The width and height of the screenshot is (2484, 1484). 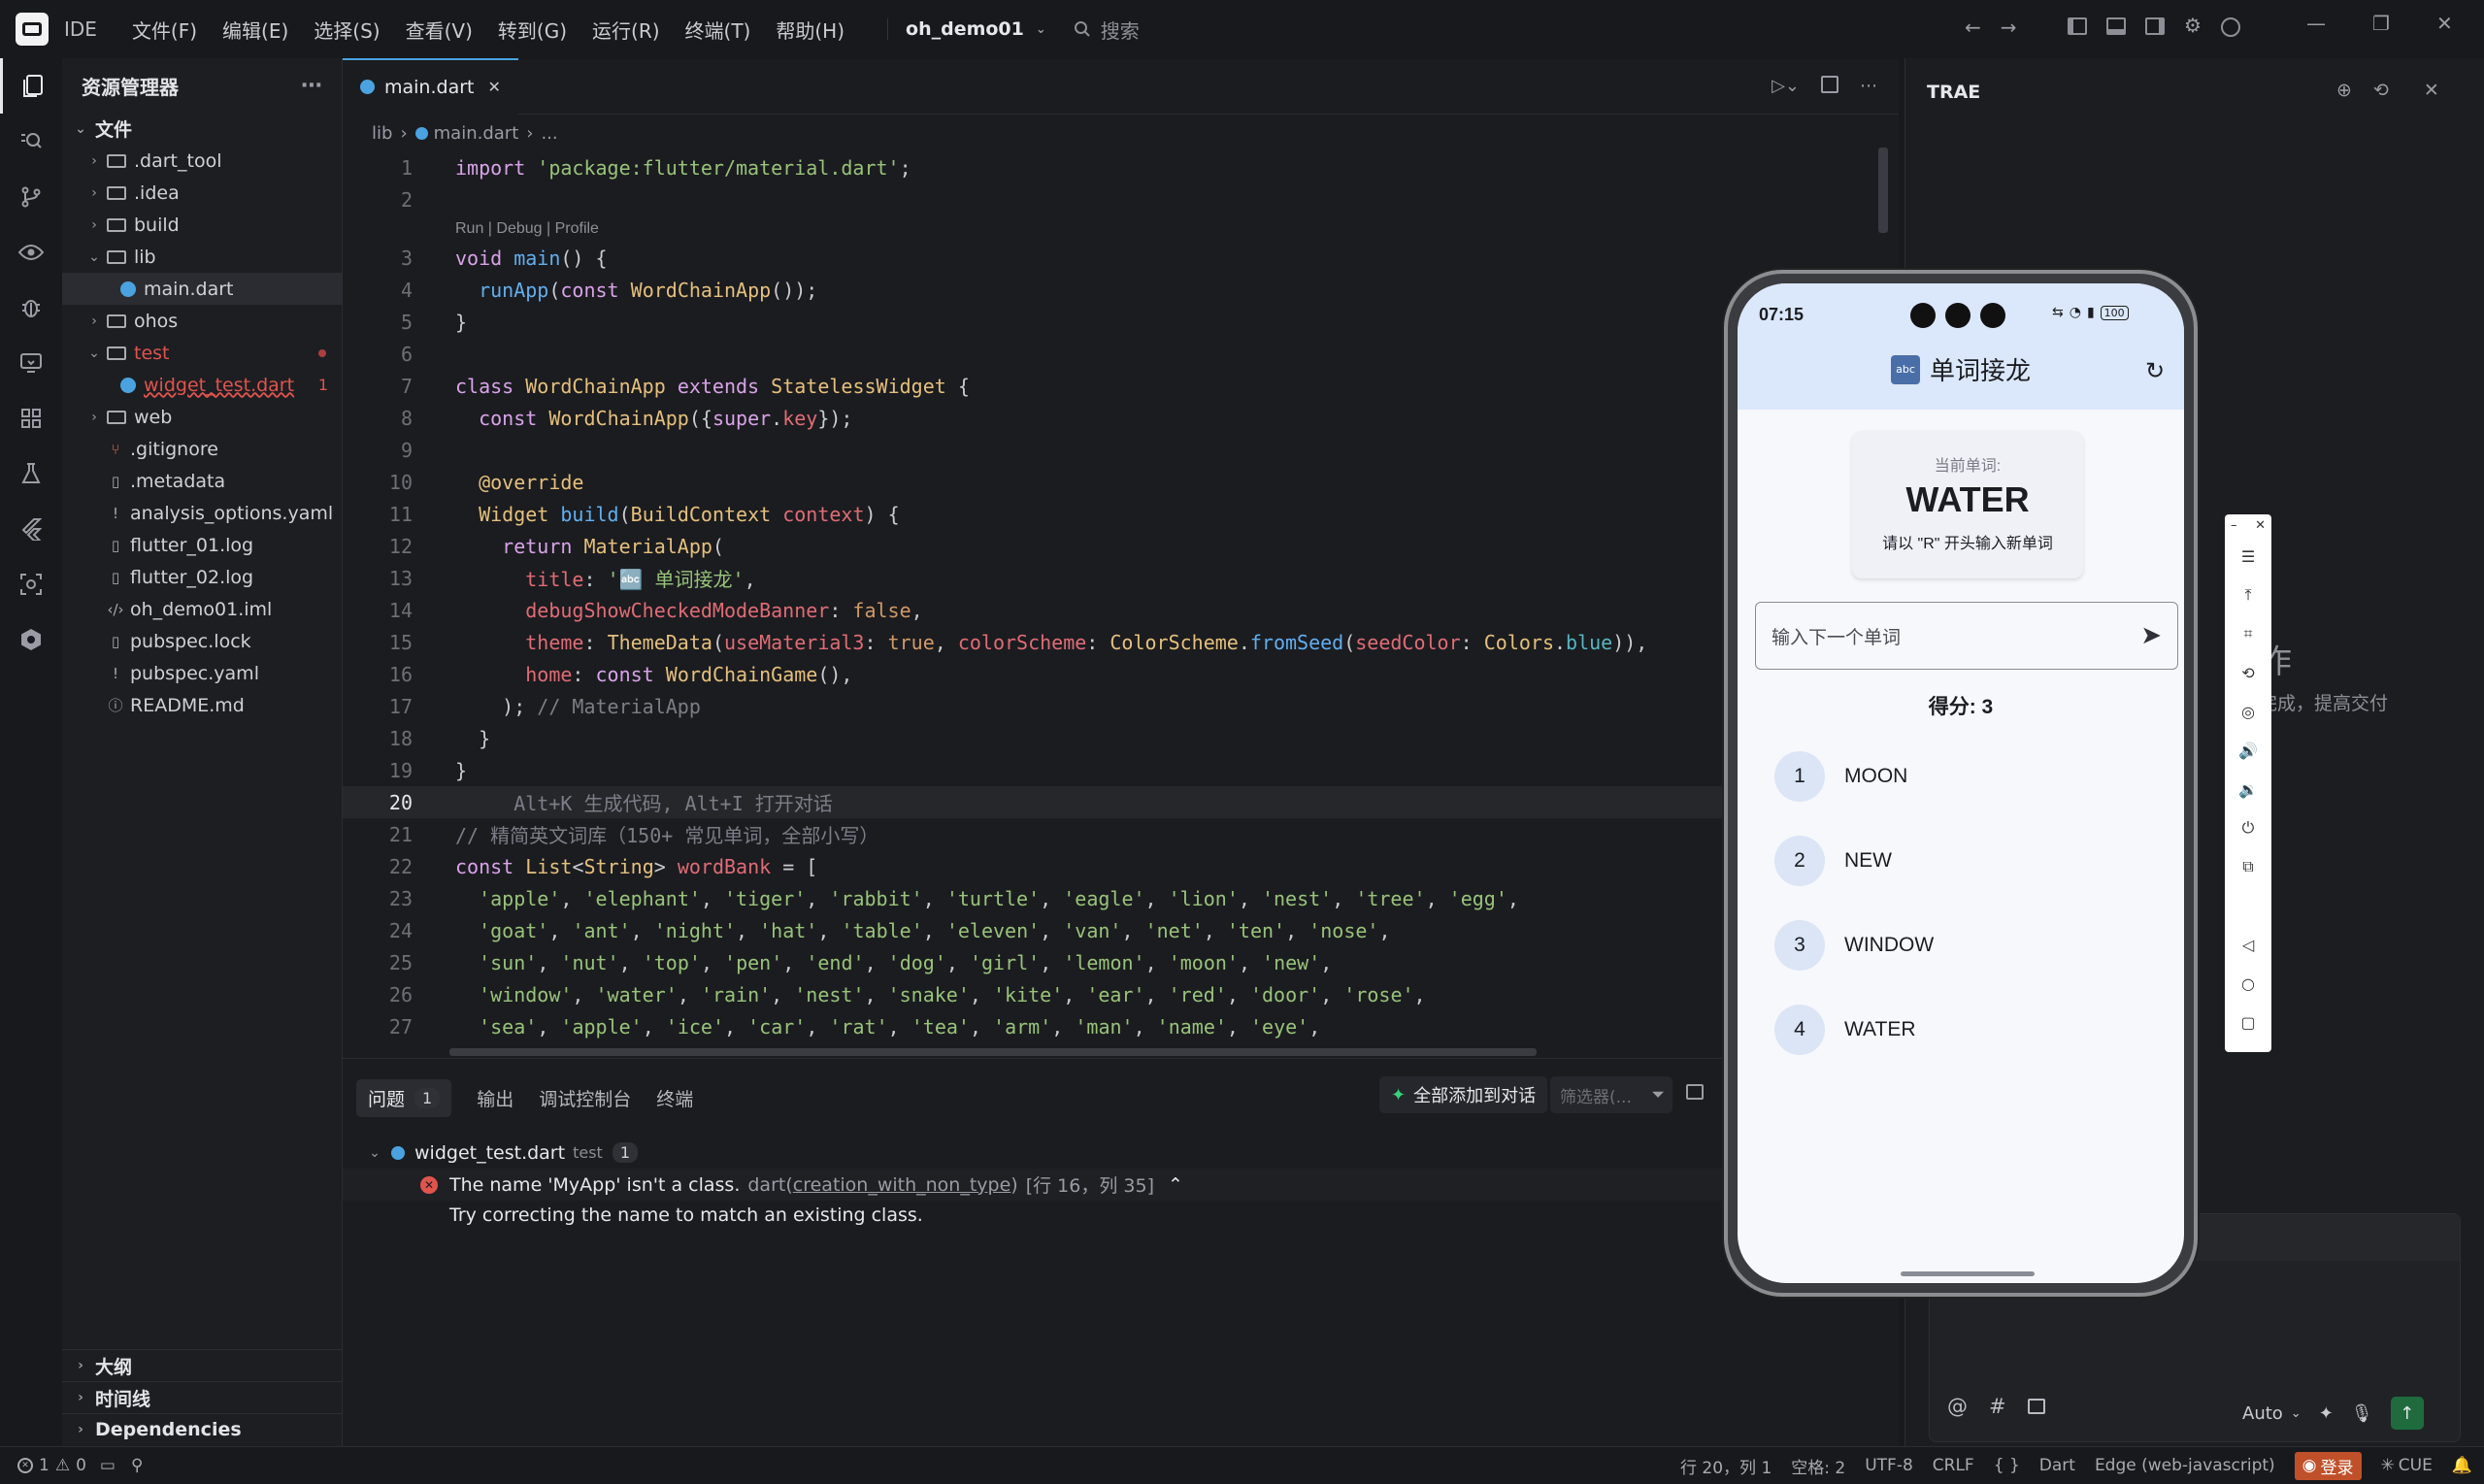 What do you see at coordinates (2248, 944) in the screenshot?
I see `emu-back-icon: ◁` at bounding box center [2248, 944].